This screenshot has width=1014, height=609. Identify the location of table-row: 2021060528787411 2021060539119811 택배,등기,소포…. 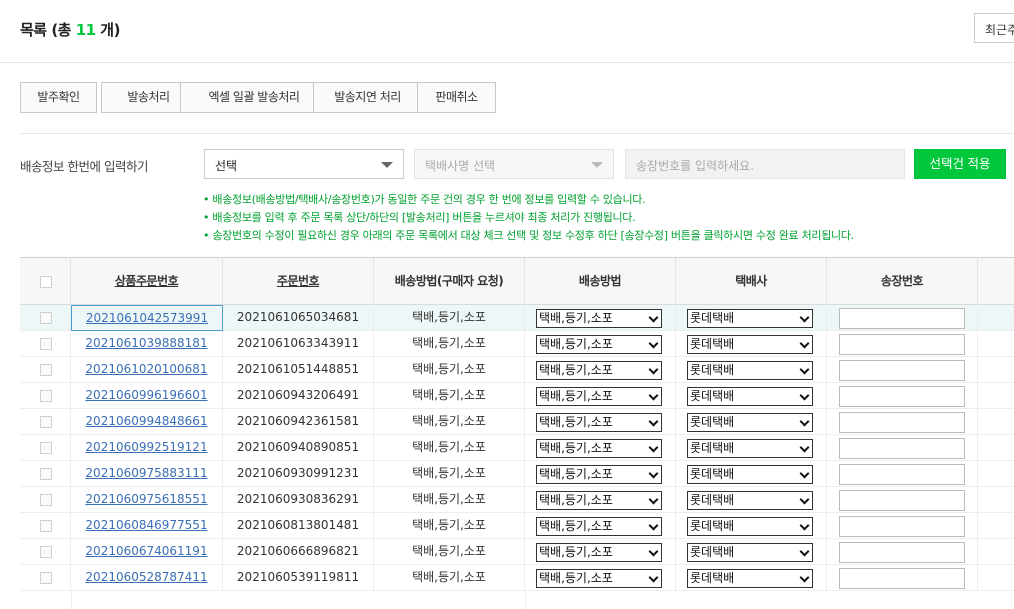
(517, 578).